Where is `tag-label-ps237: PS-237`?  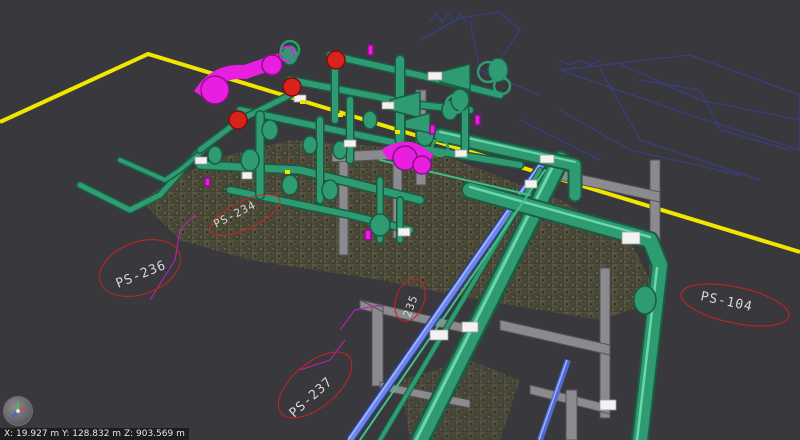
tag-label-ps237: PS-237 is located at coordinates (311, 397).